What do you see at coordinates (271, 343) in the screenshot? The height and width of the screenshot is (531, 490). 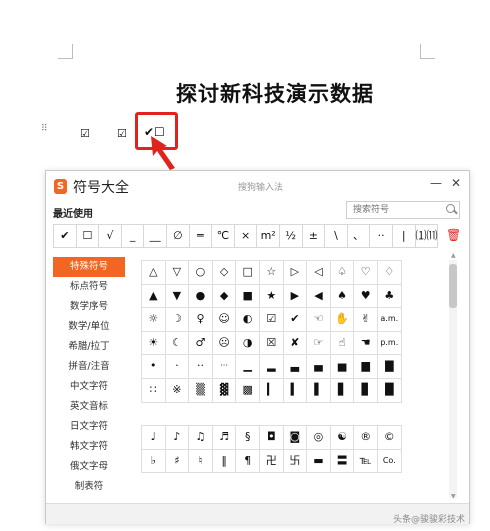 I see `symbol-cell: ☒` at bounding box center [271, 343].